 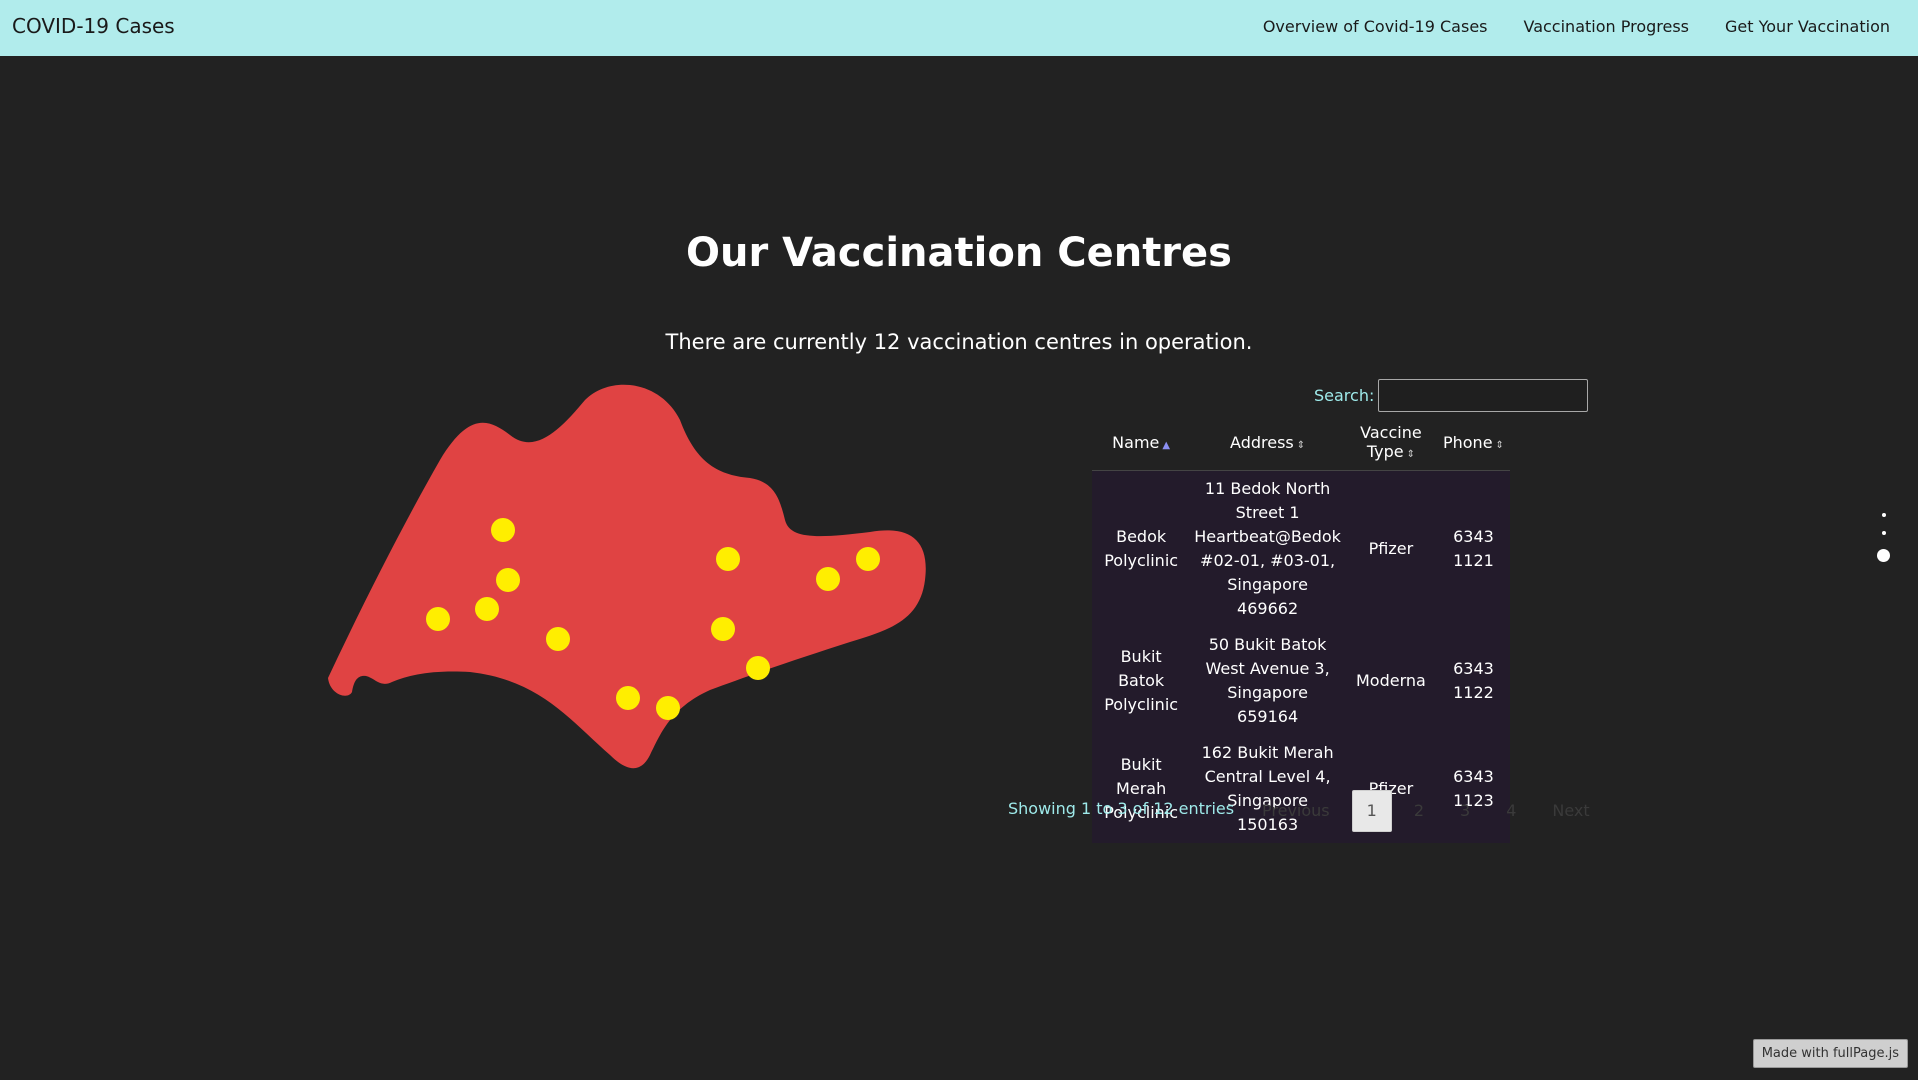 I want to click on page-button-1: 1, so click(x=1371, y=811).